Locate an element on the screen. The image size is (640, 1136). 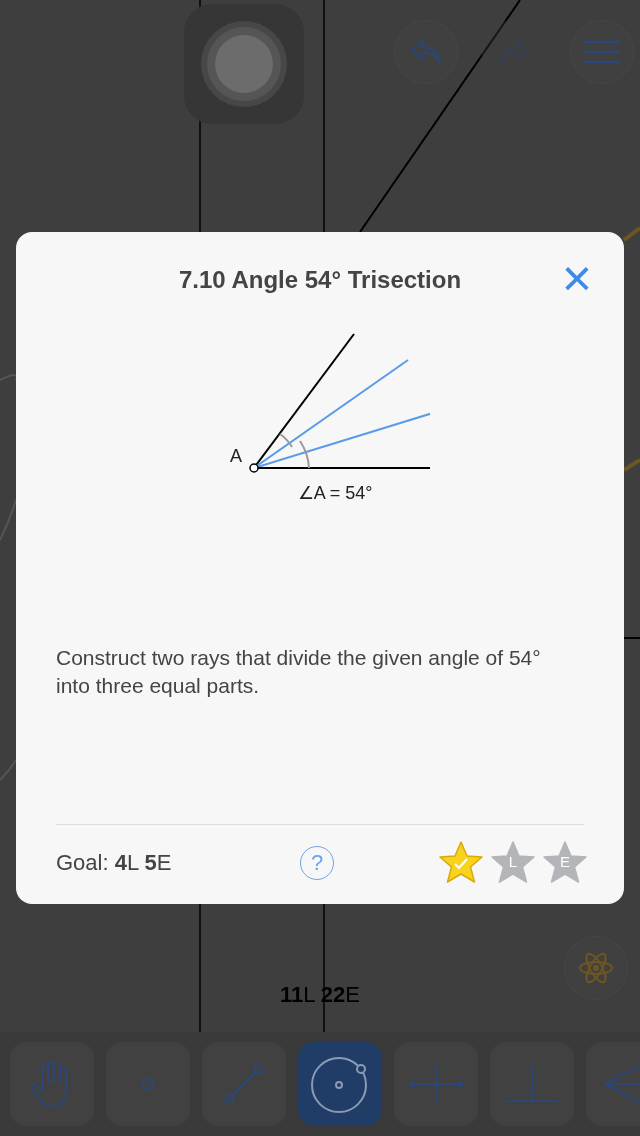
point-icon is located at coordinates (148, 1084).